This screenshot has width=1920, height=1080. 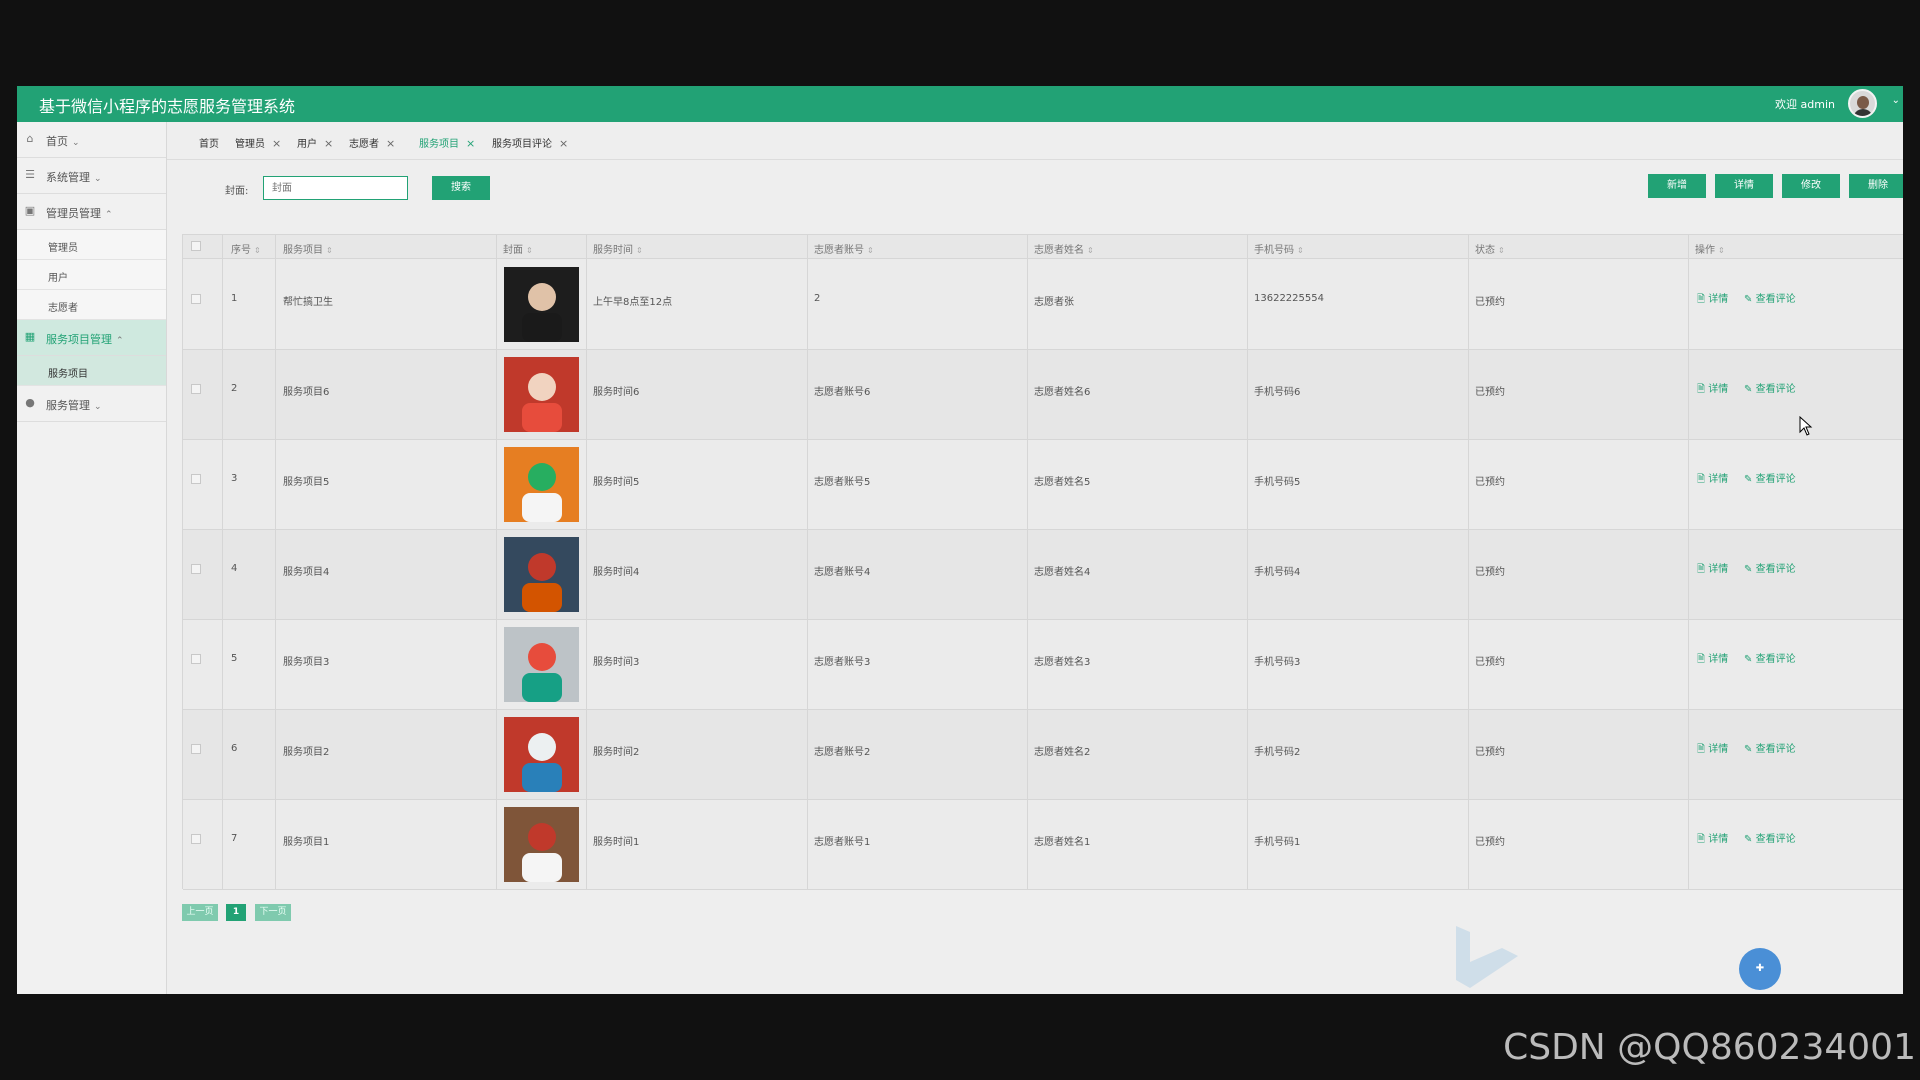 I want to click on header-no: 序号 ⇕, so click(x=246, y=248).